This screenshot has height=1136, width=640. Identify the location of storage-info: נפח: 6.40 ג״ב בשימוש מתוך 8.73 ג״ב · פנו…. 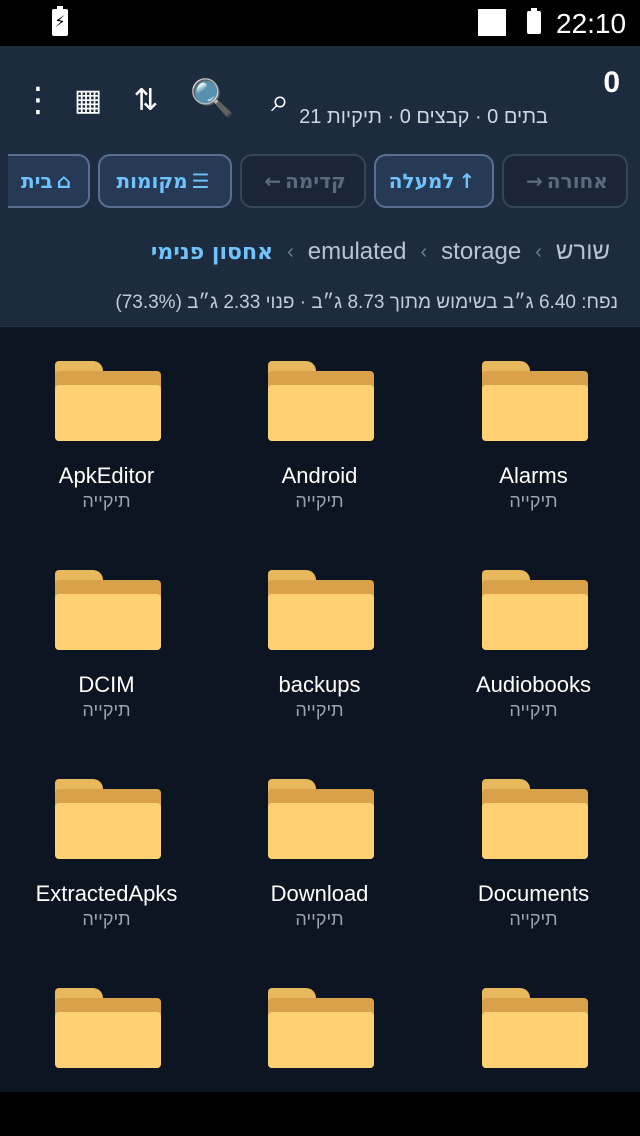
(366, 302).